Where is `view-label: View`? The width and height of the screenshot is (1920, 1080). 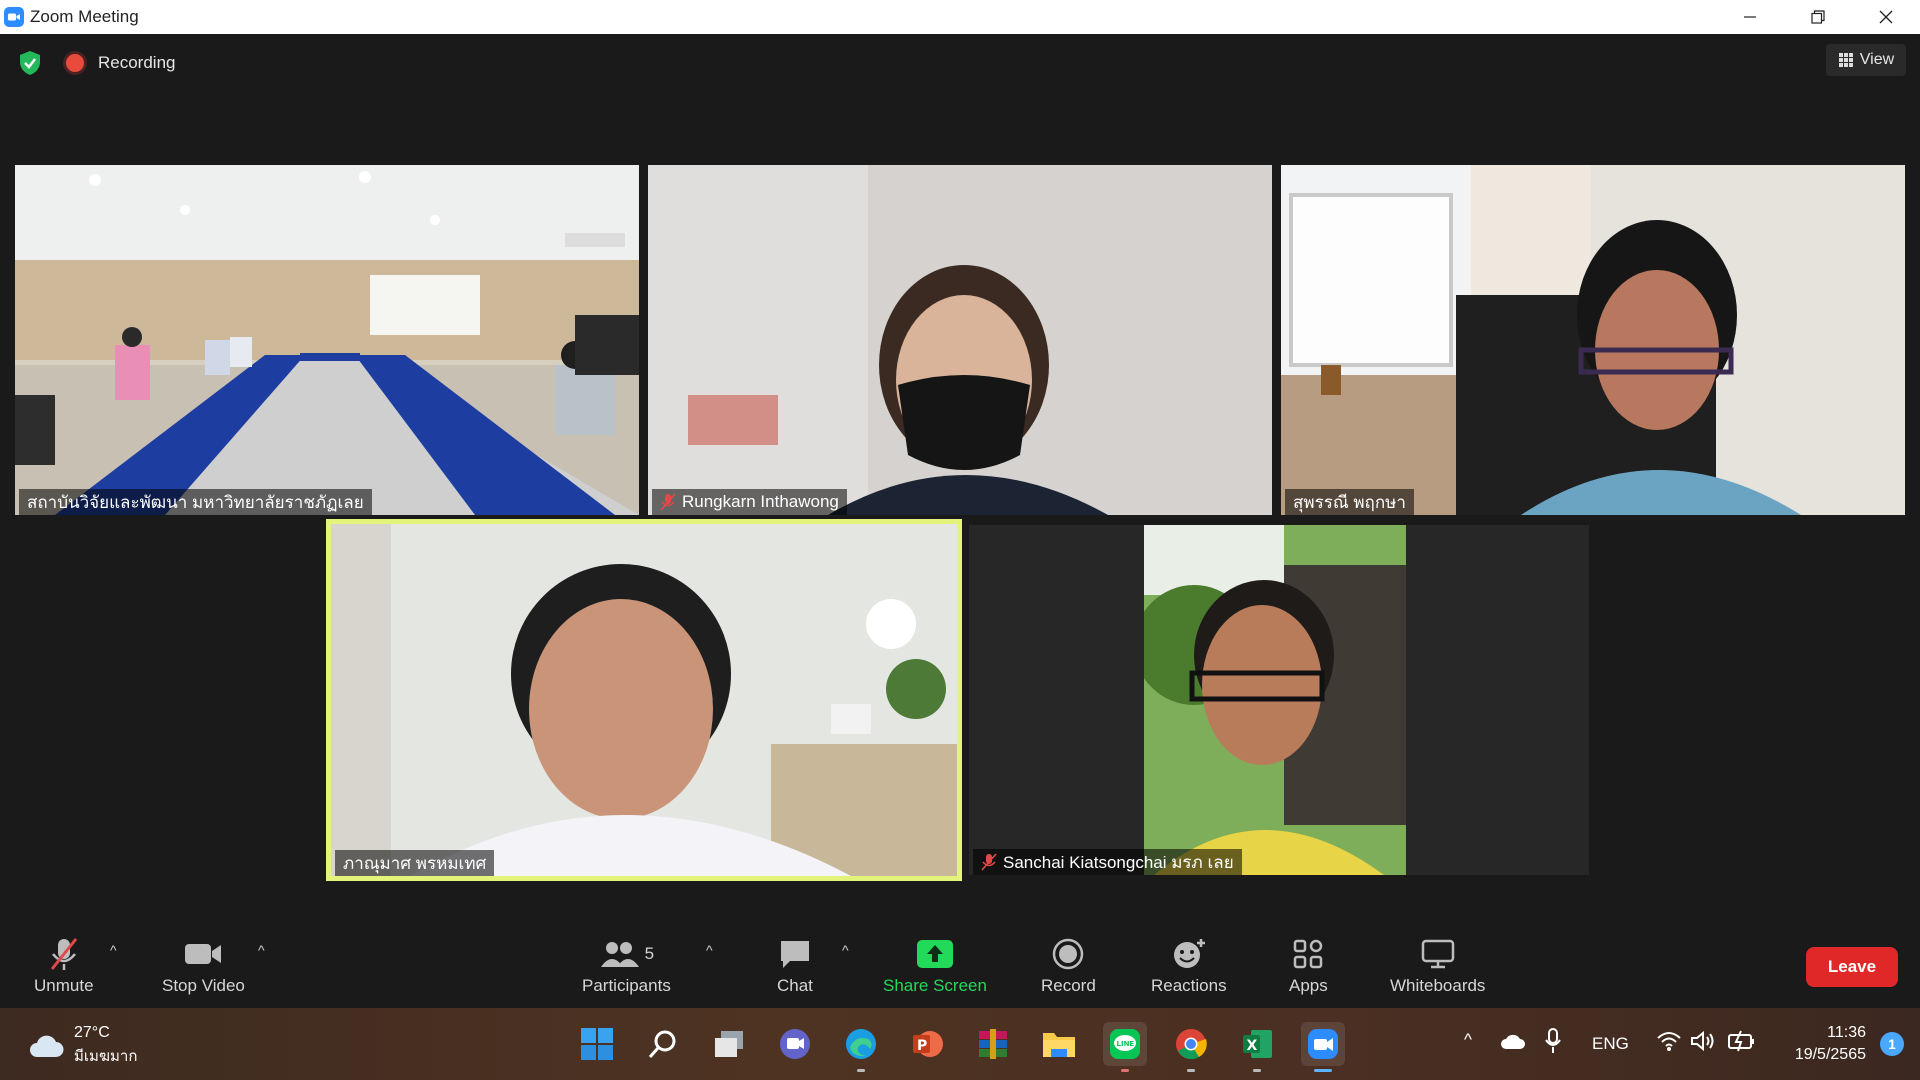 view-label: View is located at coordinates (1877, 59).